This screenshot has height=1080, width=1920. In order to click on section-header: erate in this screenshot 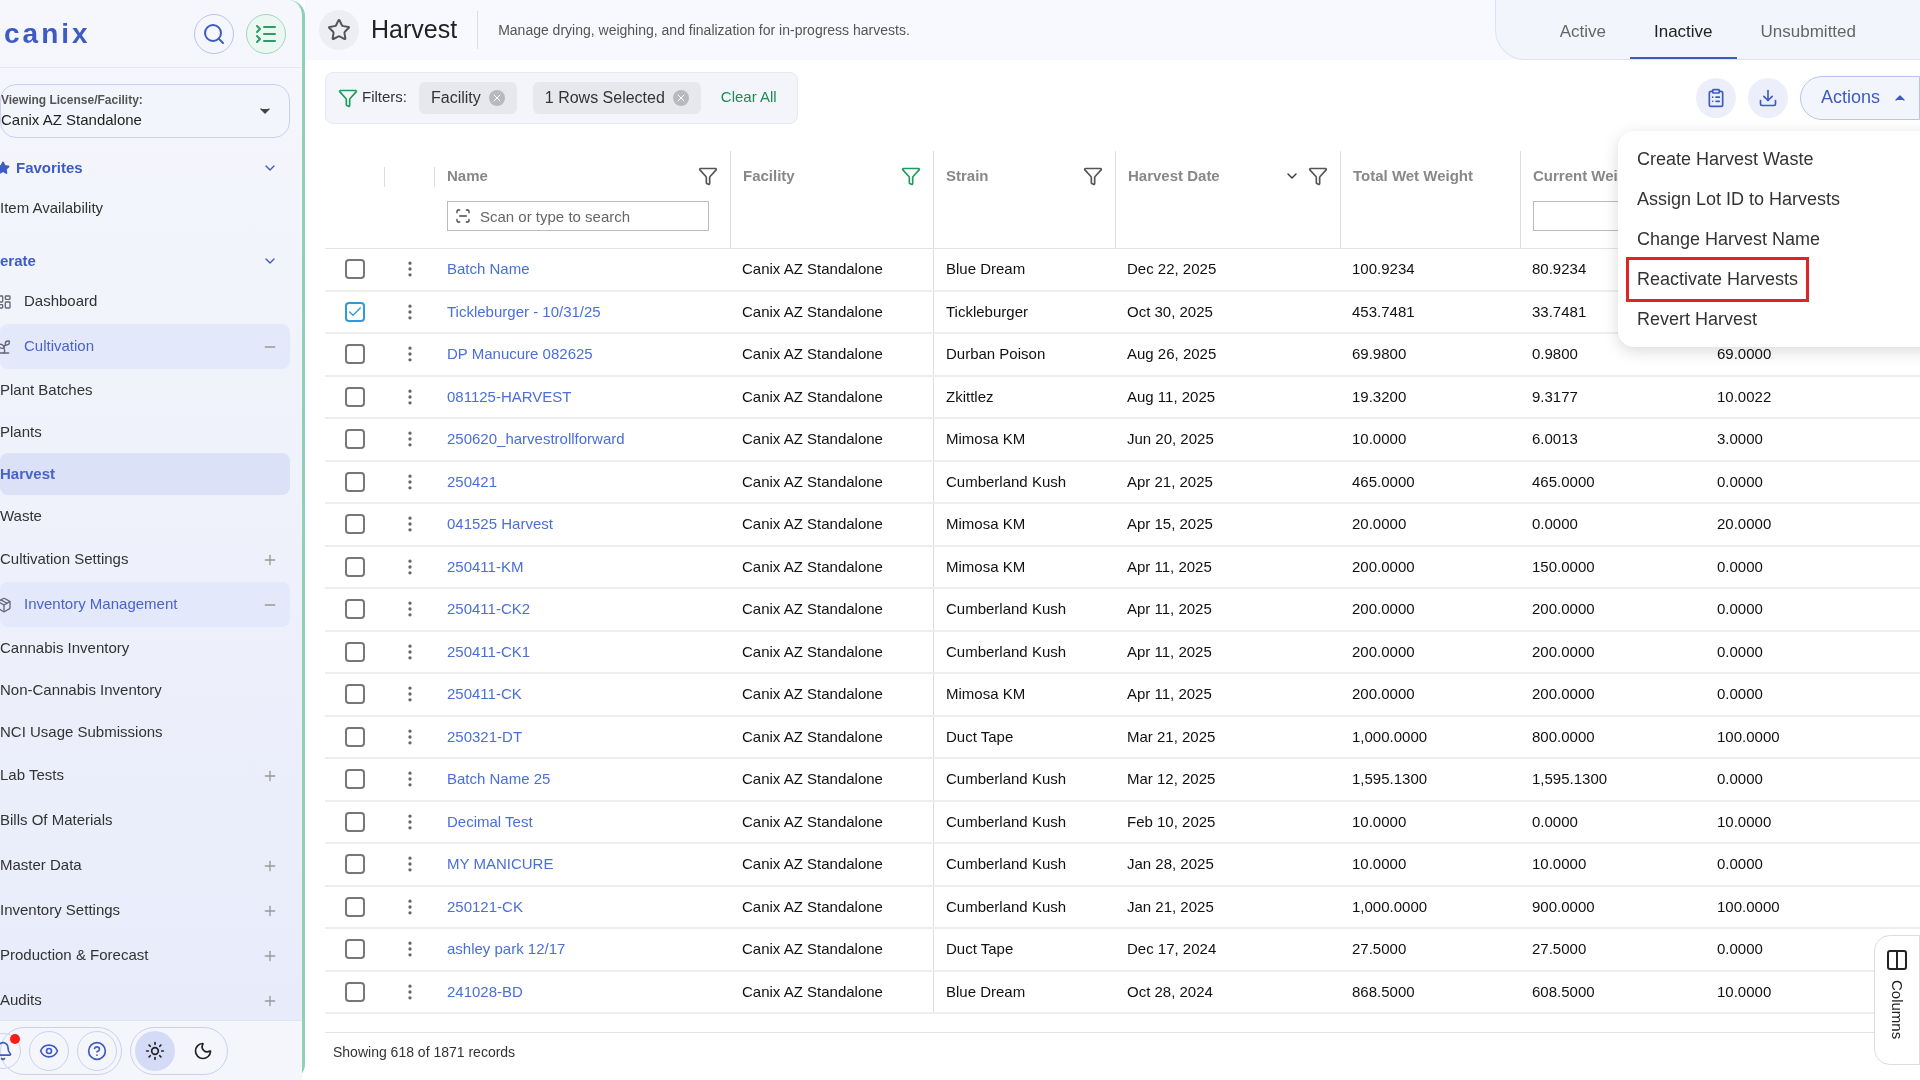, I will do `click(145, 261)`.